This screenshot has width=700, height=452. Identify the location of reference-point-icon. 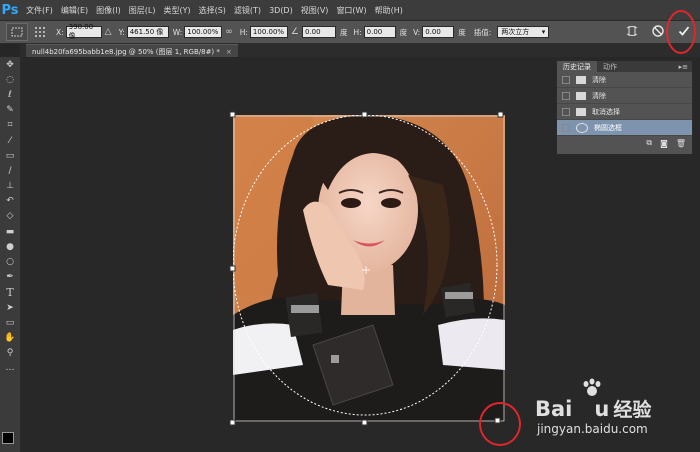
(40, 32).